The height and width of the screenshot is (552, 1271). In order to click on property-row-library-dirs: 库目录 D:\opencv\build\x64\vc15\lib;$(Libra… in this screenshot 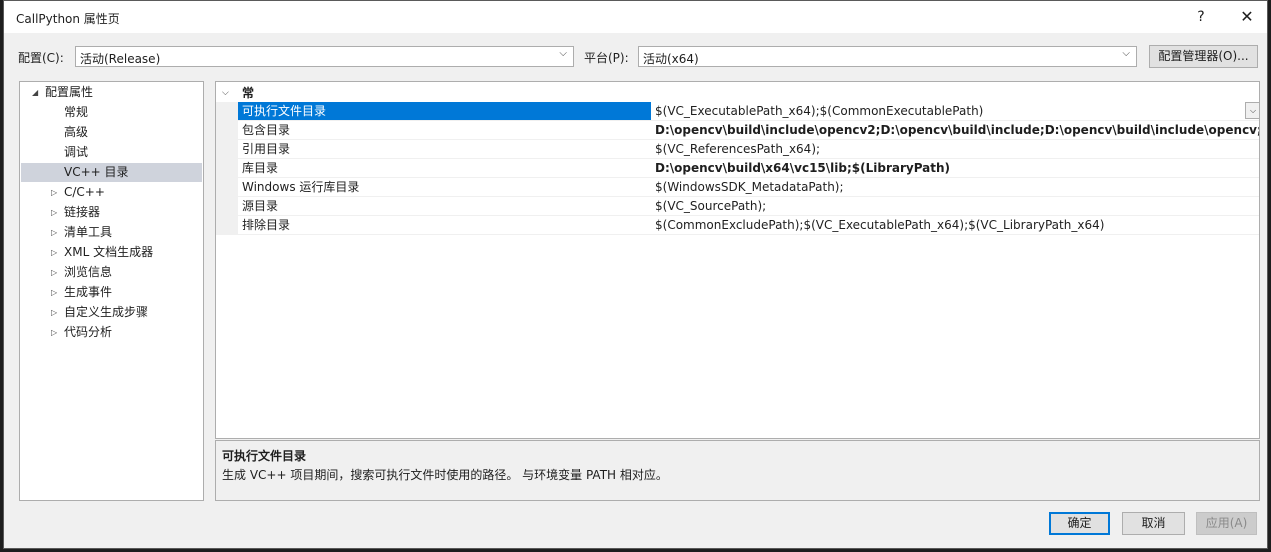, I will do `click(748, 168)`.